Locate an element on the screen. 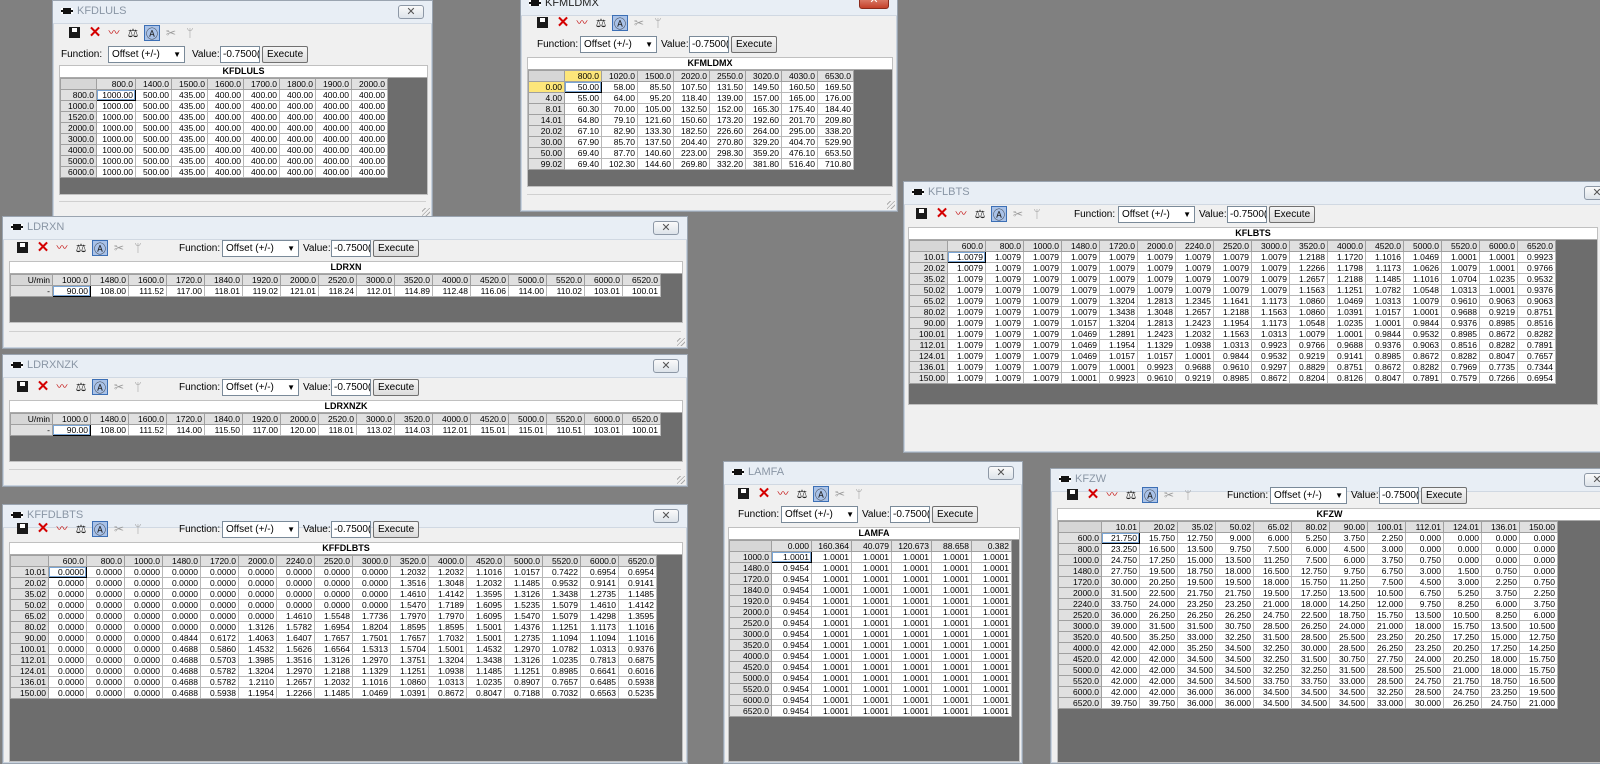  tools-icon: ✂ is located at coordinates (119, 529).